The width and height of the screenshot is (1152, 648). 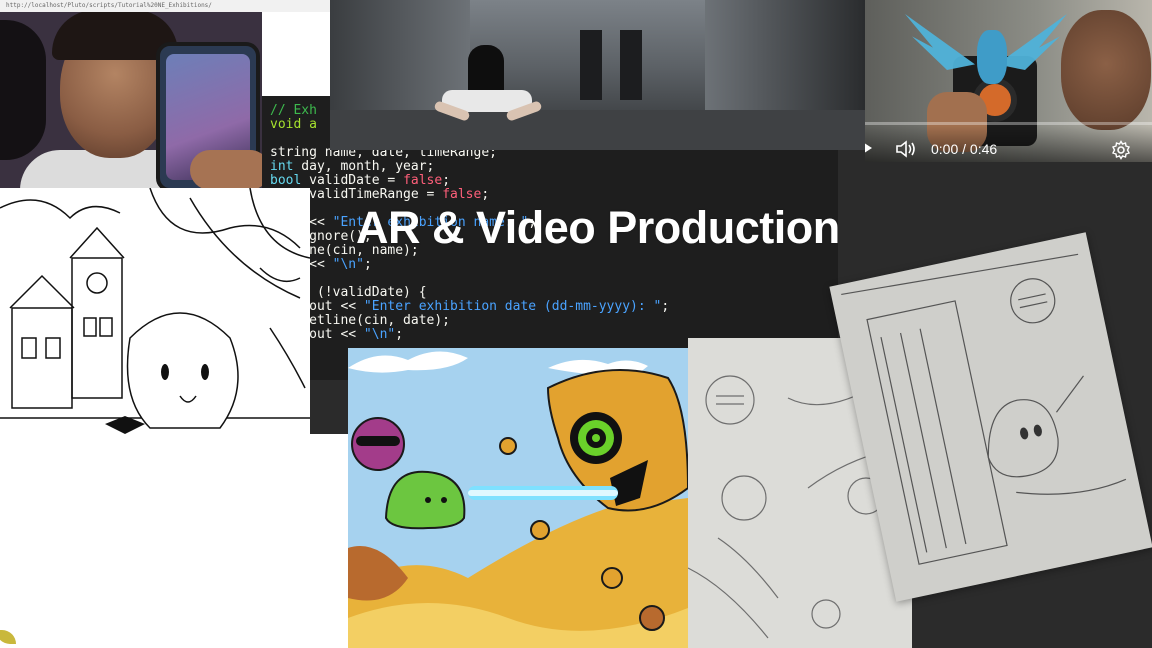 I want to click on ar-dragon-video: 0:00 / 0:46, so click(x=1008, y=81).